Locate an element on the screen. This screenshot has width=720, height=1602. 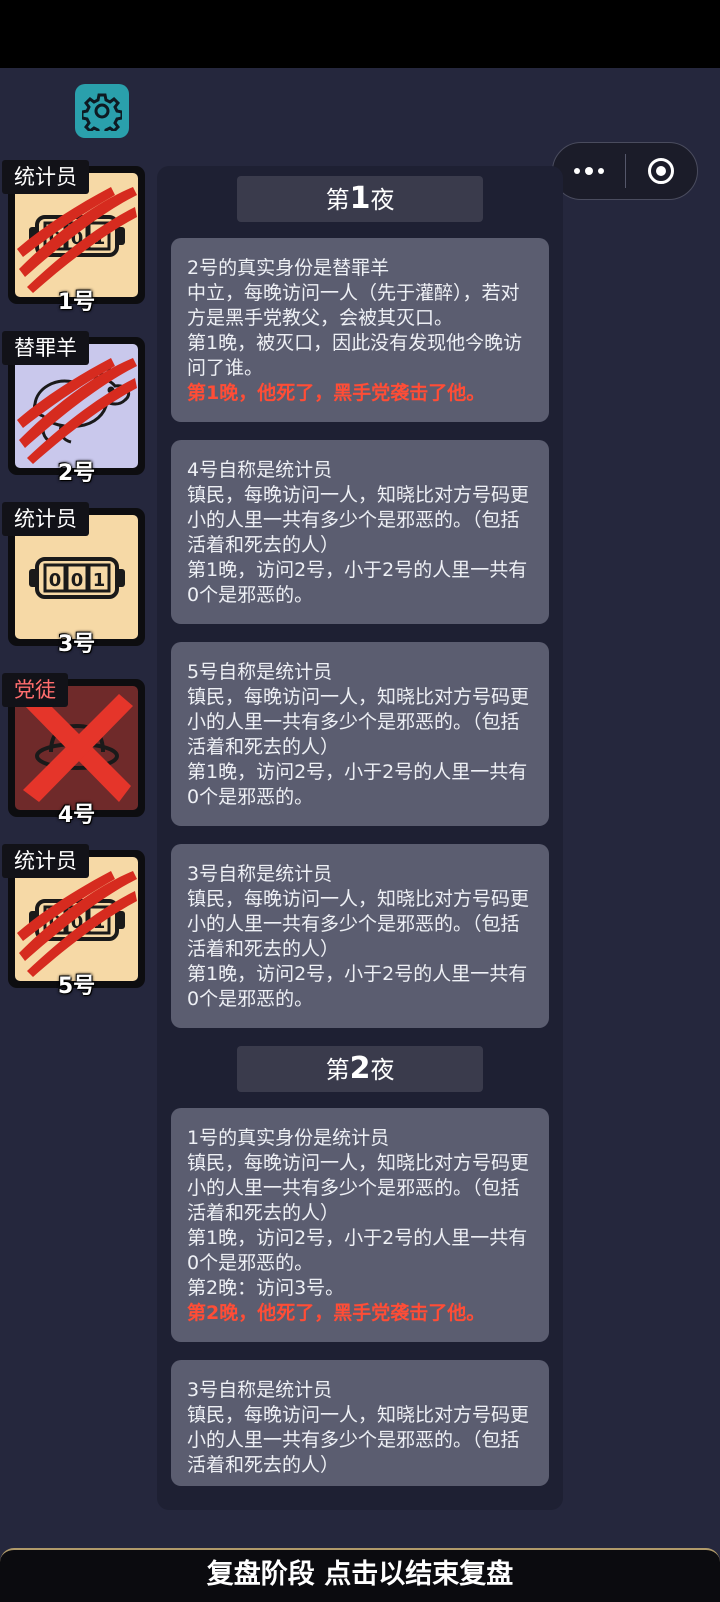
death-notice: 第2晚，他死了，黑手党袭击了他。 is located at coordinates (336, 1313).